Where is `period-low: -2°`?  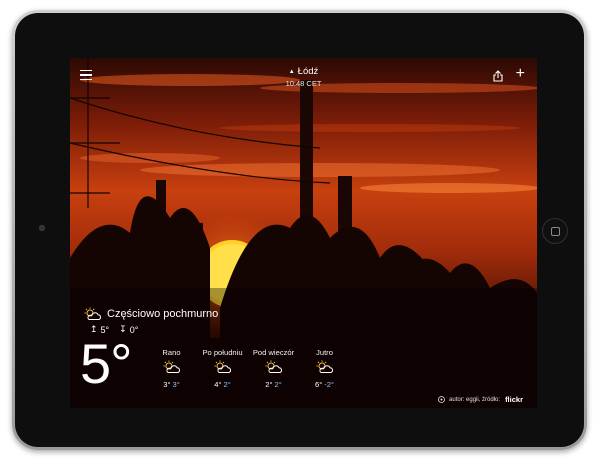 period-low: -2° is located at coordinates (329, 384).